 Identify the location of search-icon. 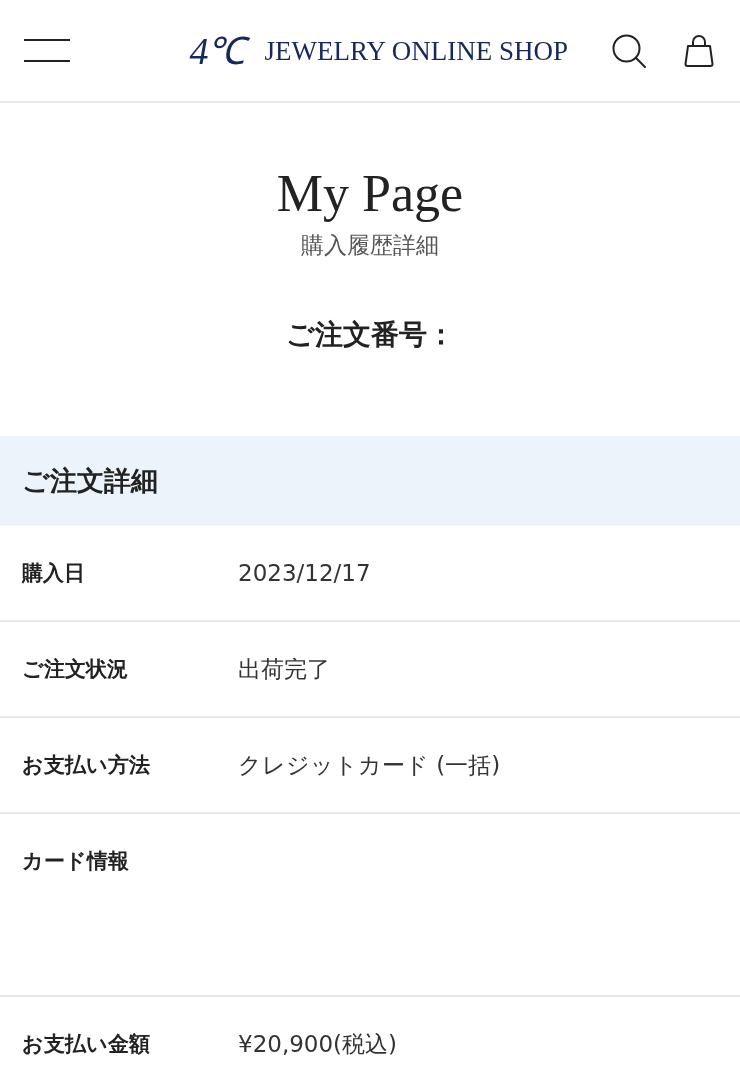
(629, 50).